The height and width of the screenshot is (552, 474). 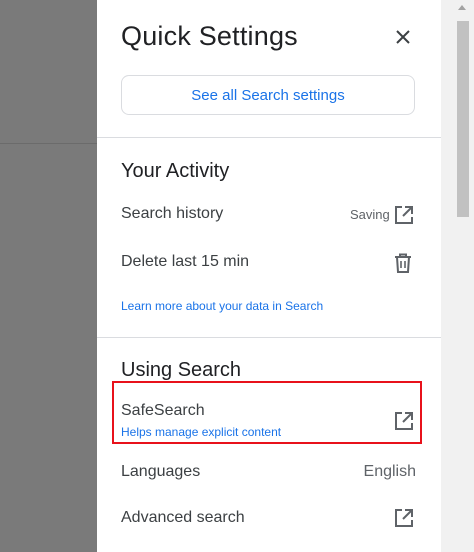 What do you see at coordinates (172, 213) in the screenshot?
I see `search-history-label: Search history` at bounding box center [172, 213].